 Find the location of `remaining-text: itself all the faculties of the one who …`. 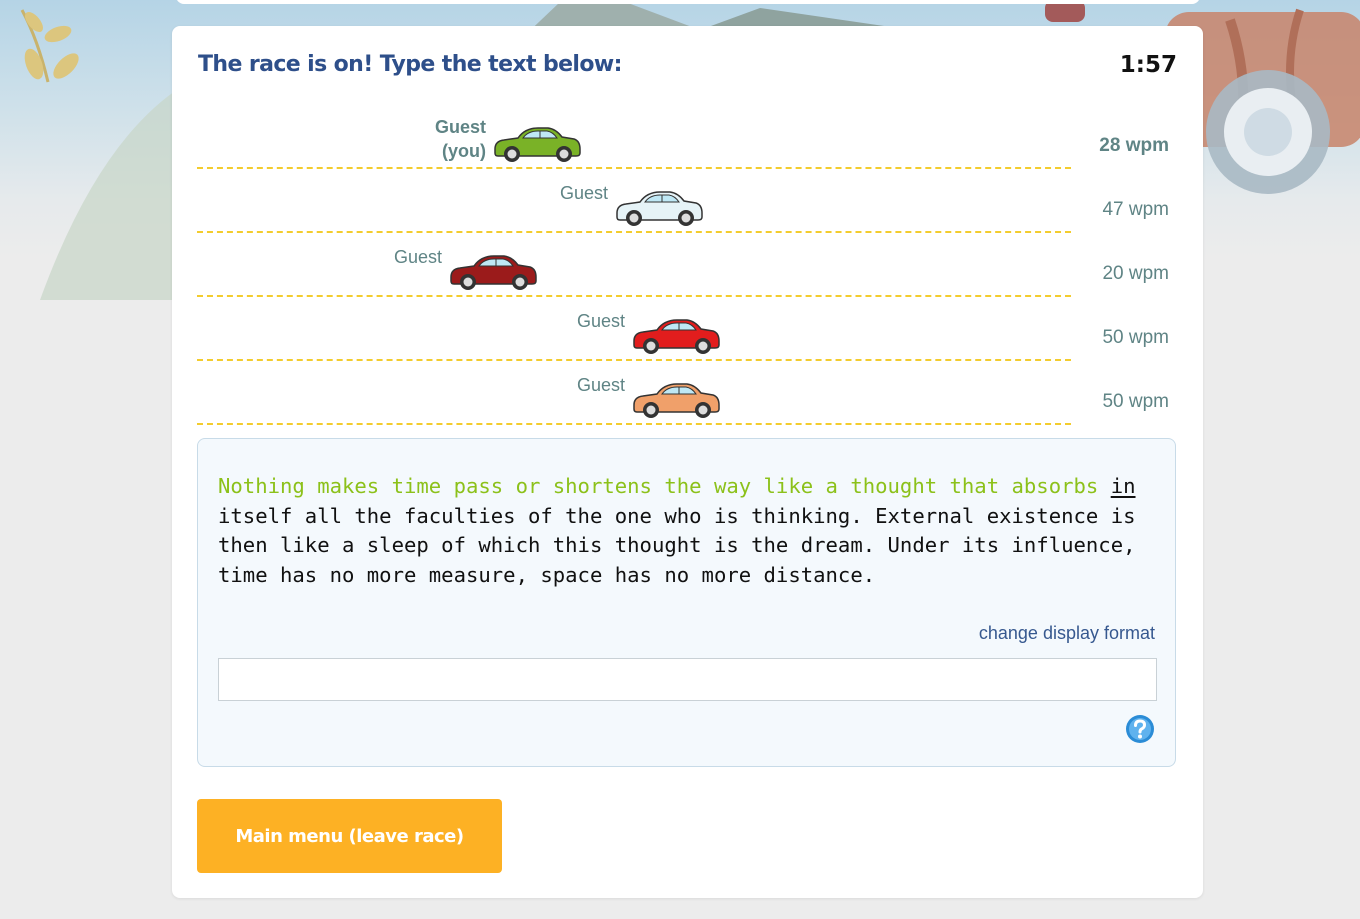

remaining-text: itself all the faculties of the one who … is located at coordinates (677, 545).